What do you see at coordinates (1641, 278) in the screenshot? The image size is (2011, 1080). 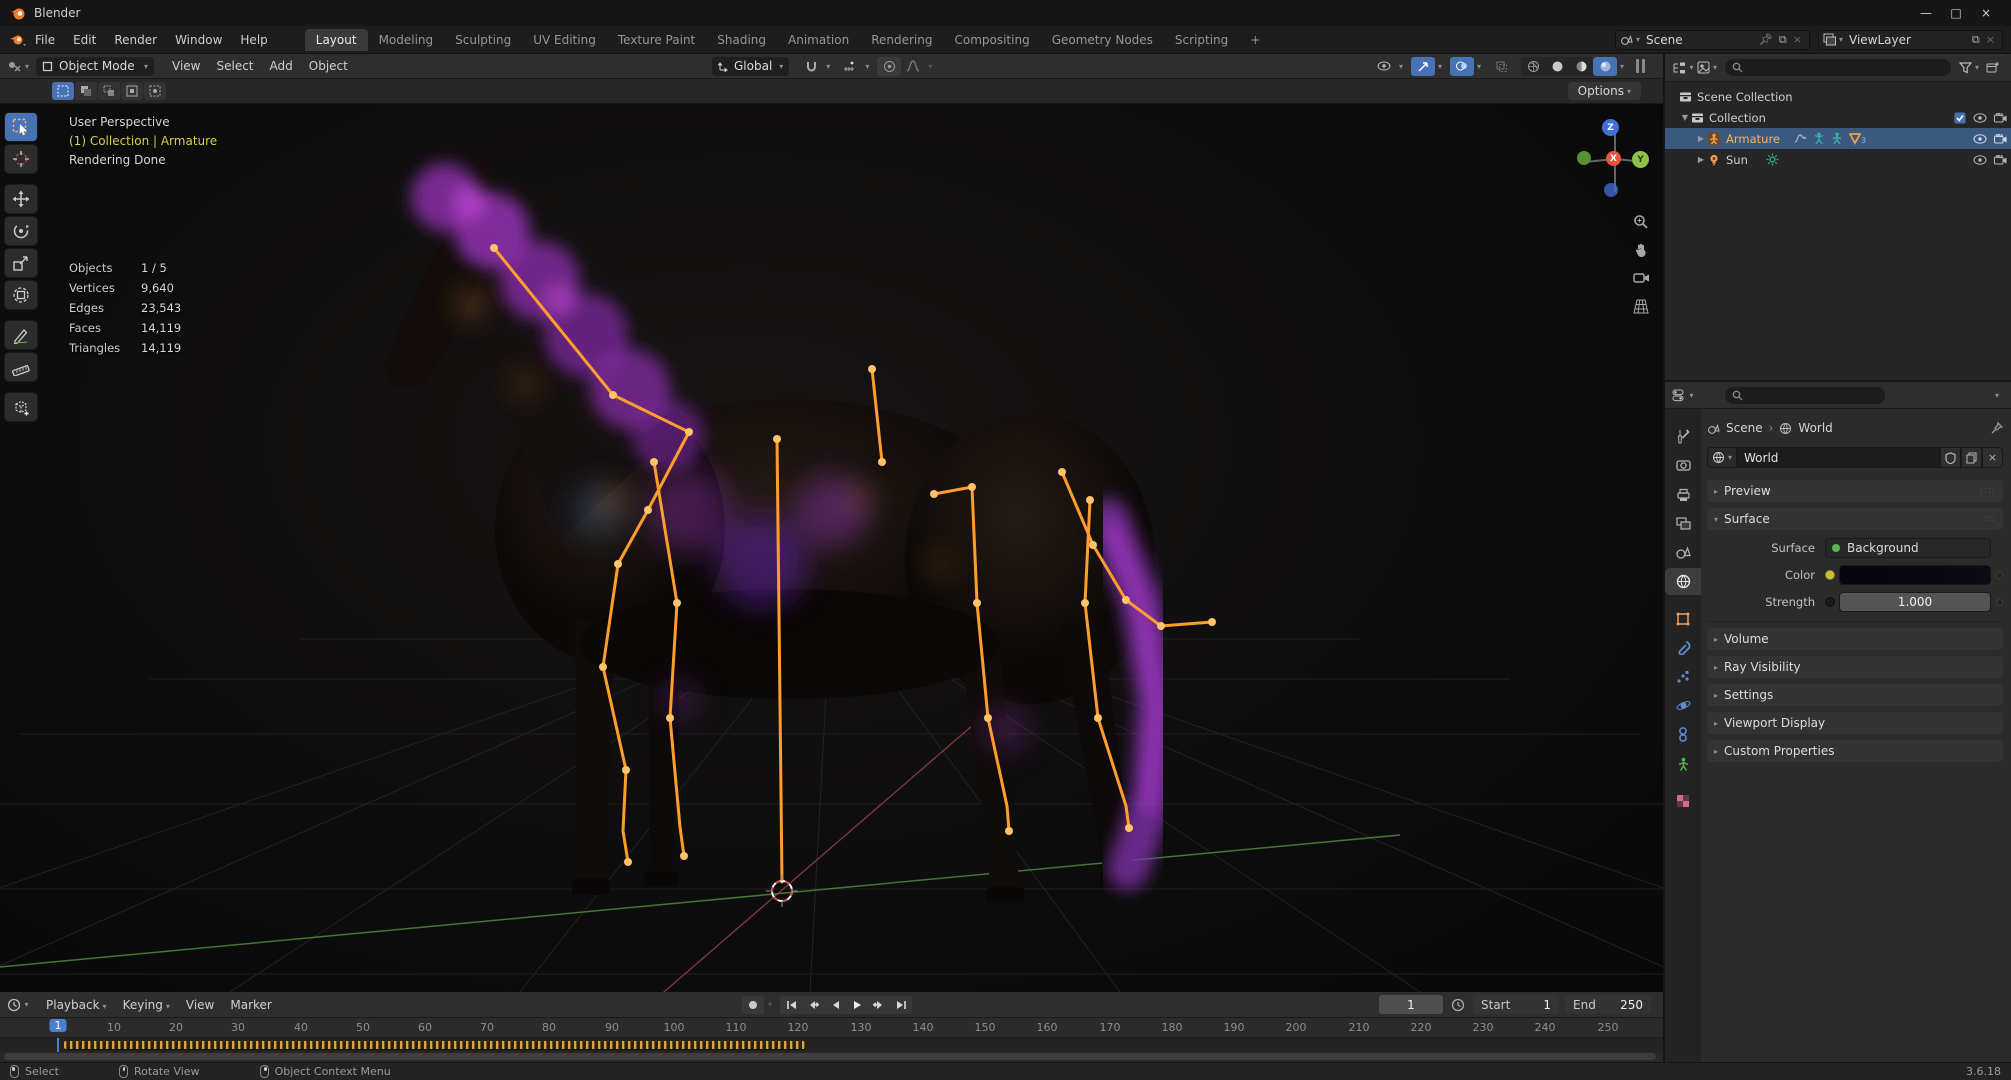 I see `camera-view-icon` at bounding box center [1641, 278].